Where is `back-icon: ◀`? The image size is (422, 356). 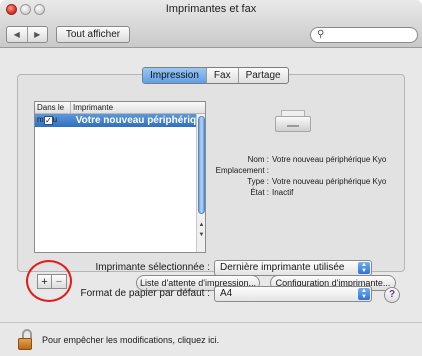
back-icon: ◀ is located at coordinates (17, 34).